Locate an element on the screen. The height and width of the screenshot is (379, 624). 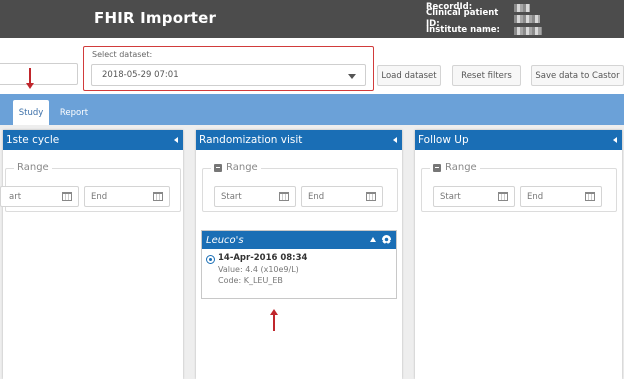
range-filter: Range art End is located at coordinates (90, 187).